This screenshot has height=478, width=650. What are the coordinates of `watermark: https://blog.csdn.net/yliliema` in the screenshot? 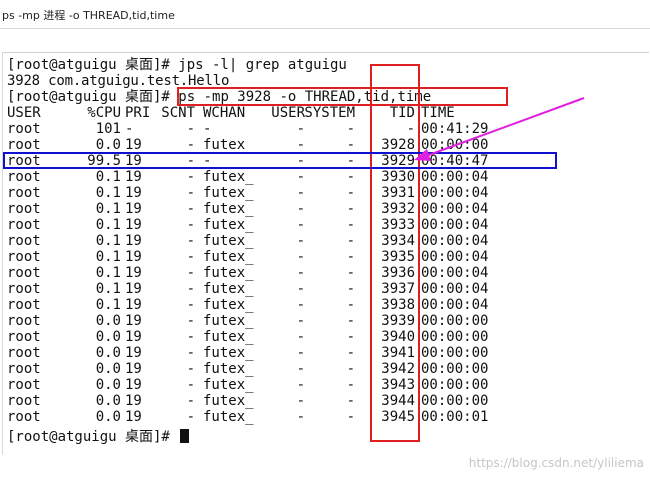 It's located at (556, 463).